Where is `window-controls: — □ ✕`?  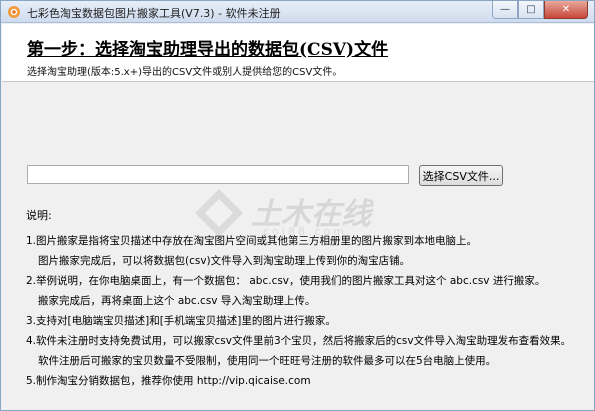 window-controls: — □ ✕ is located at coordinates (540, 10).